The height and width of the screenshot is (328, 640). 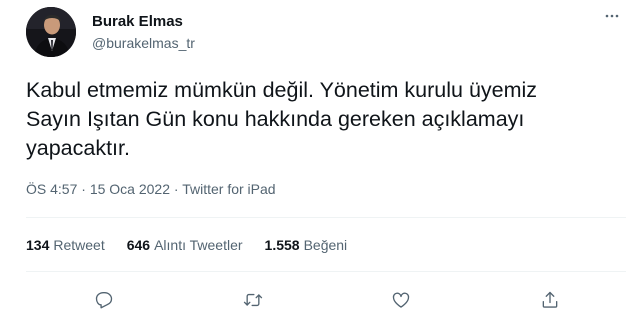 I want to click on tweet-meta: ÖS 4:57 · 15 Oca 2022 · Twitter for iPad, so click(x=151, y=189).